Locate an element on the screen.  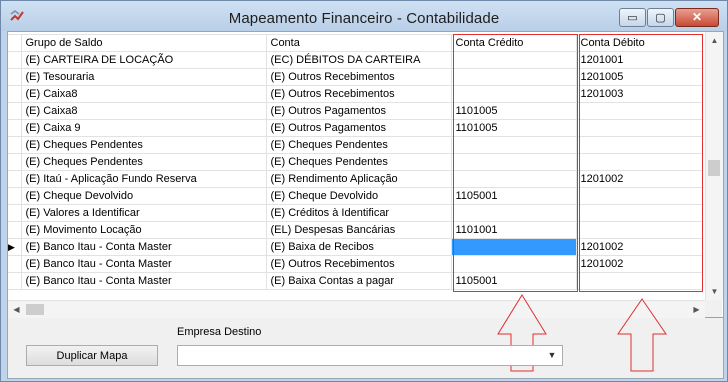
cell-conta: (E) Cheque Devolvido is located at coordinates (358, 196).